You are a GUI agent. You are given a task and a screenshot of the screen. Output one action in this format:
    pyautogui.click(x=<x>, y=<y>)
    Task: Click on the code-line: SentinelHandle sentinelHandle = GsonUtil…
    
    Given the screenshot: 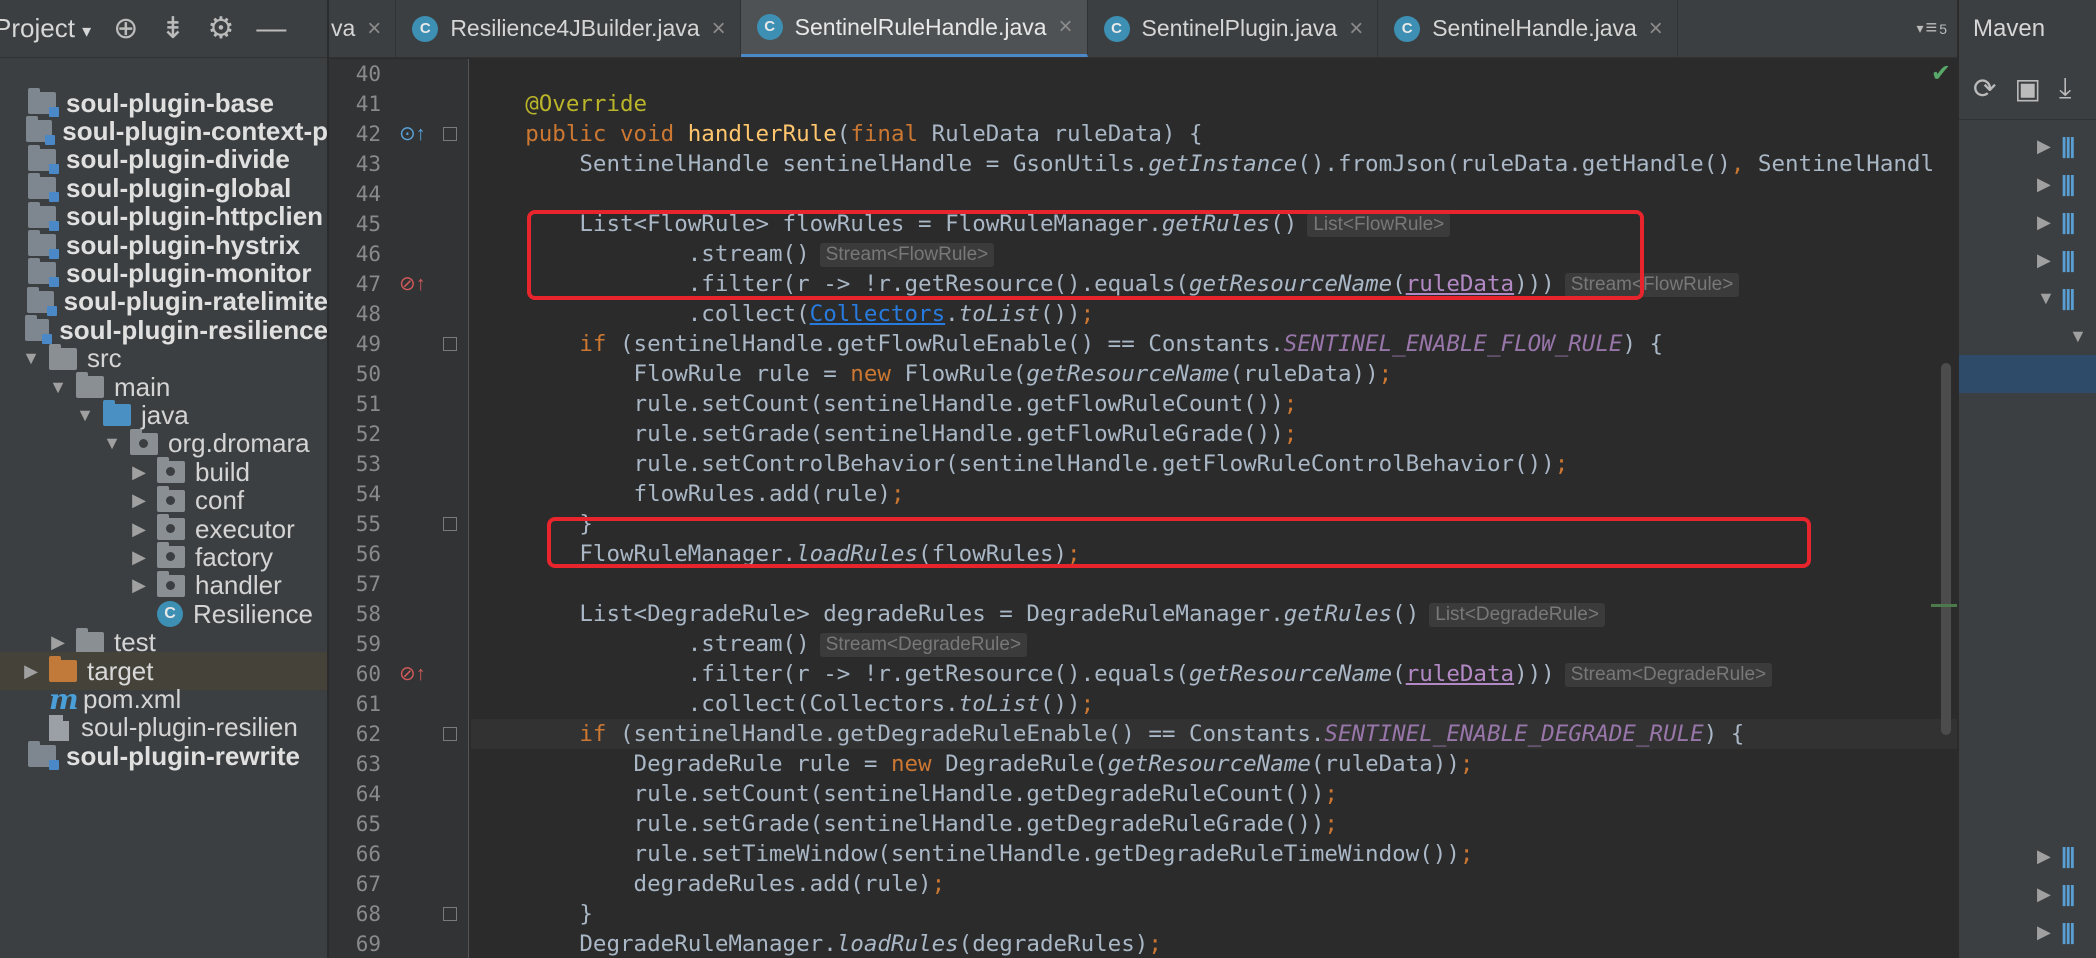 What is the action you would take?
    pyautogui.click(x=1202, y=164)
    